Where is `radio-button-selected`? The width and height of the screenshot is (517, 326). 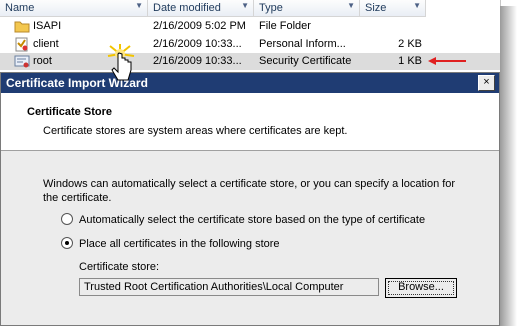
radio-button-selected is located at coordinates (67, 243).